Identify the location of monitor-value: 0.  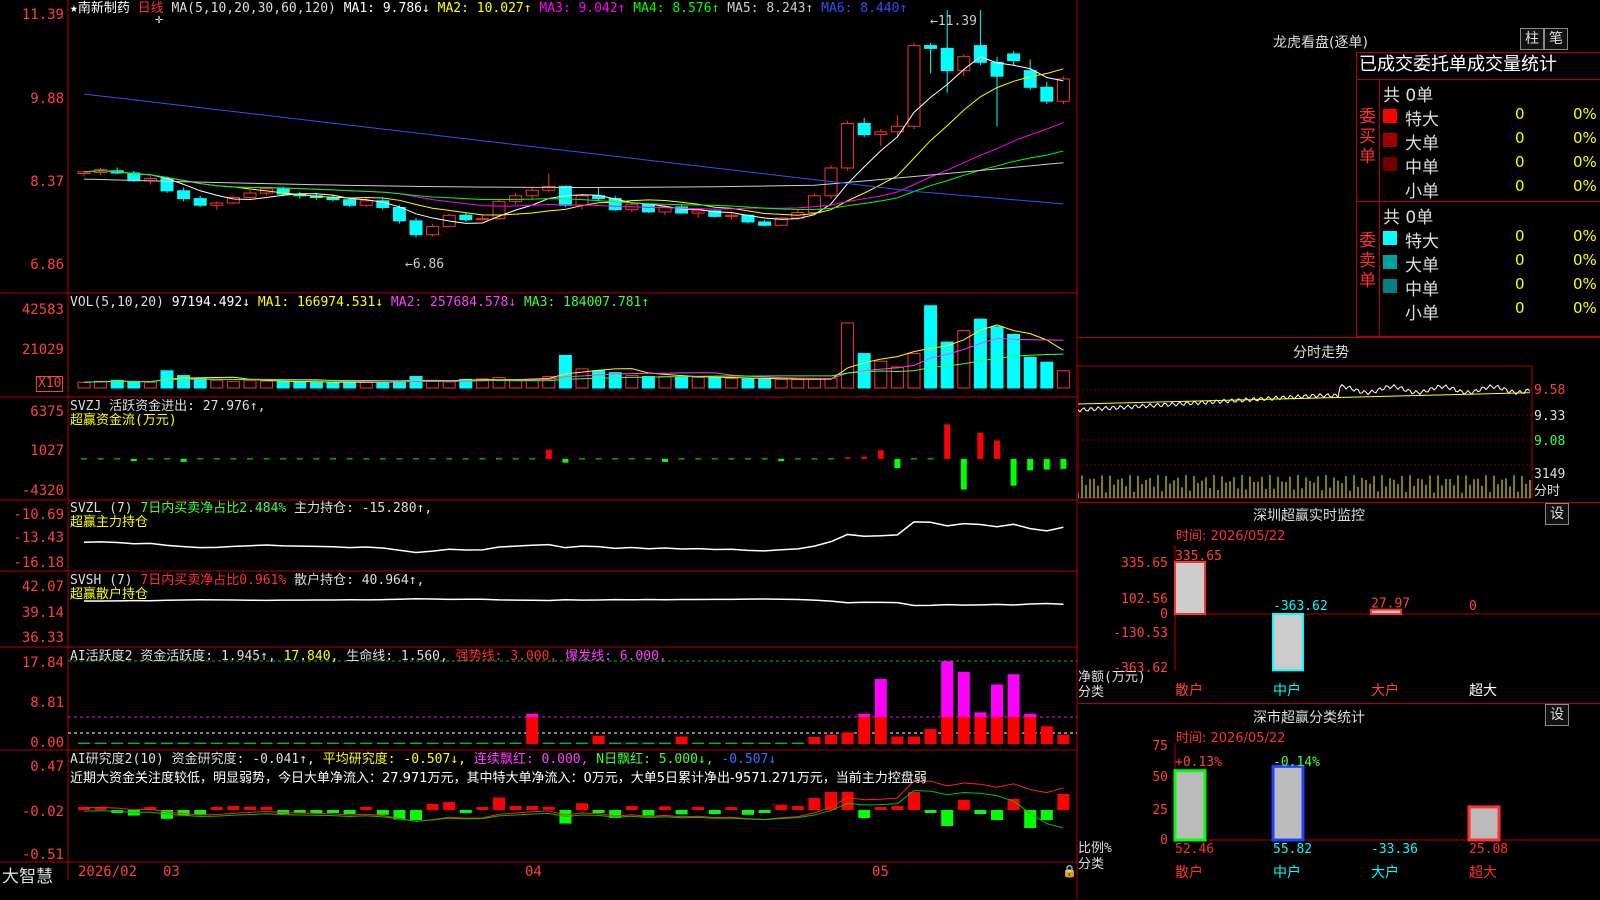
(1473, 606).